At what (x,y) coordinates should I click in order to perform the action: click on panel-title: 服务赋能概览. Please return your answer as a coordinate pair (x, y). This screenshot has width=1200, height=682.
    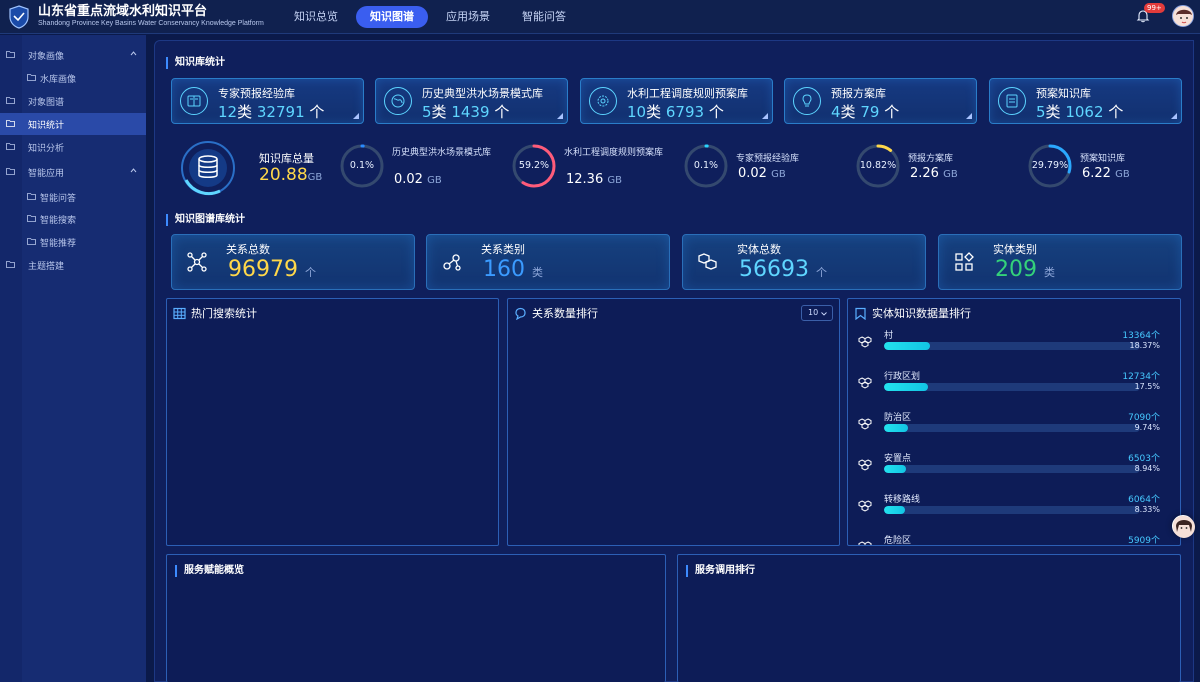
    Looking at the image, I should click on (209, 571).